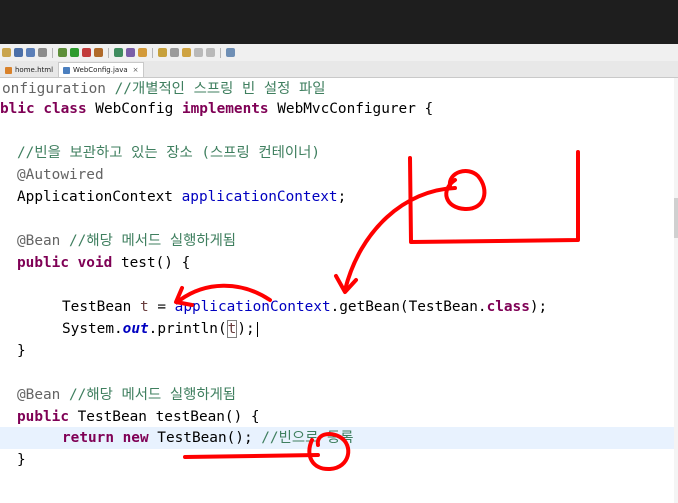 This screenshot has height=503, width=678. I want to click on code-line-10: }, so click(21, 351).